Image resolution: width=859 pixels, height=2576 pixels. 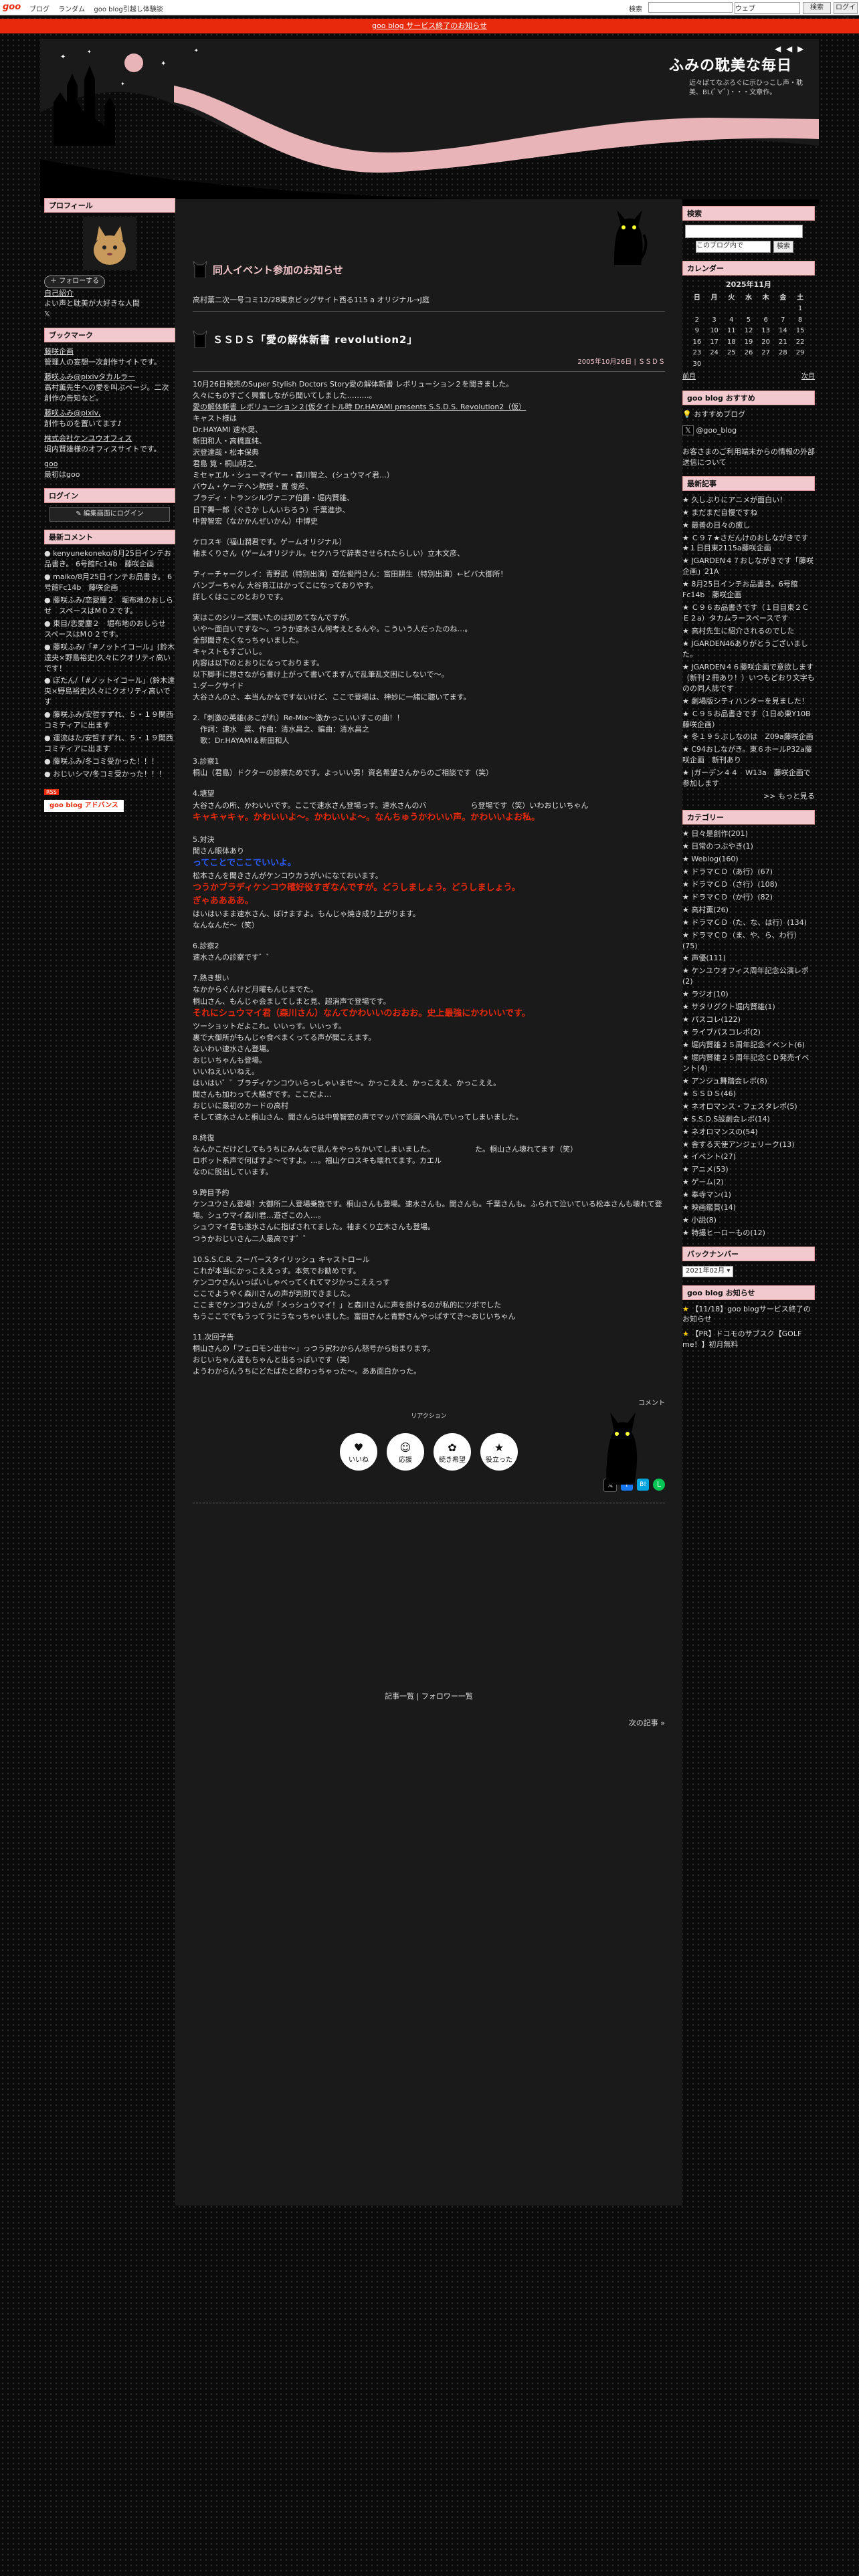 What do you see at coordinates (817, 8) in the screenshot?
I see `top-search-button: 検索` at bounding box center [817, 8].